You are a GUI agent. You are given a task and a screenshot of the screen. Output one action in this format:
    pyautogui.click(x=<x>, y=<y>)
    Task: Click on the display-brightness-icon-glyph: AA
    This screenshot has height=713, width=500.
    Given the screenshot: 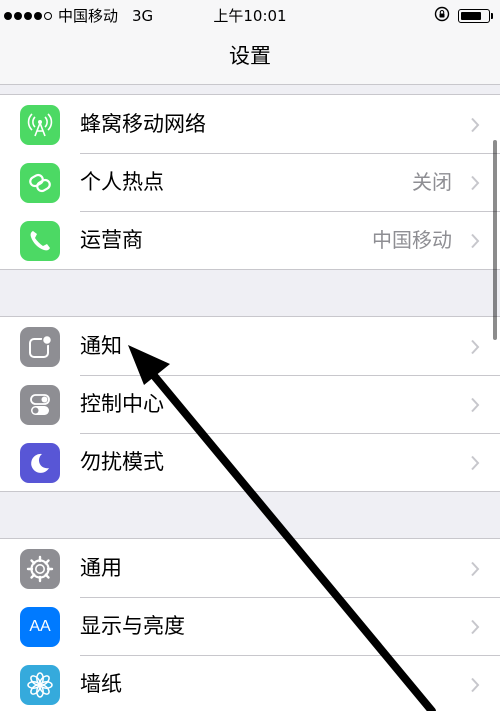 What is the action you would take?
    pyautogui.click(x=40, y=626)
    